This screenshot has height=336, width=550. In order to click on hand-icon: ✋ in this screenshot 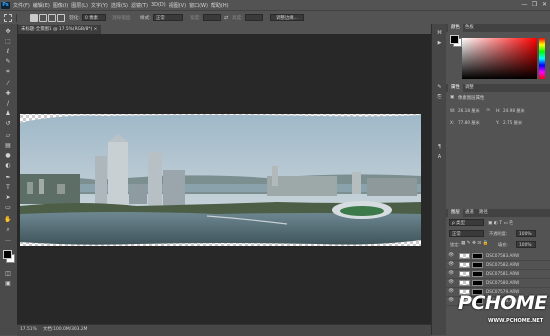, I will do `click(8, 220)`.